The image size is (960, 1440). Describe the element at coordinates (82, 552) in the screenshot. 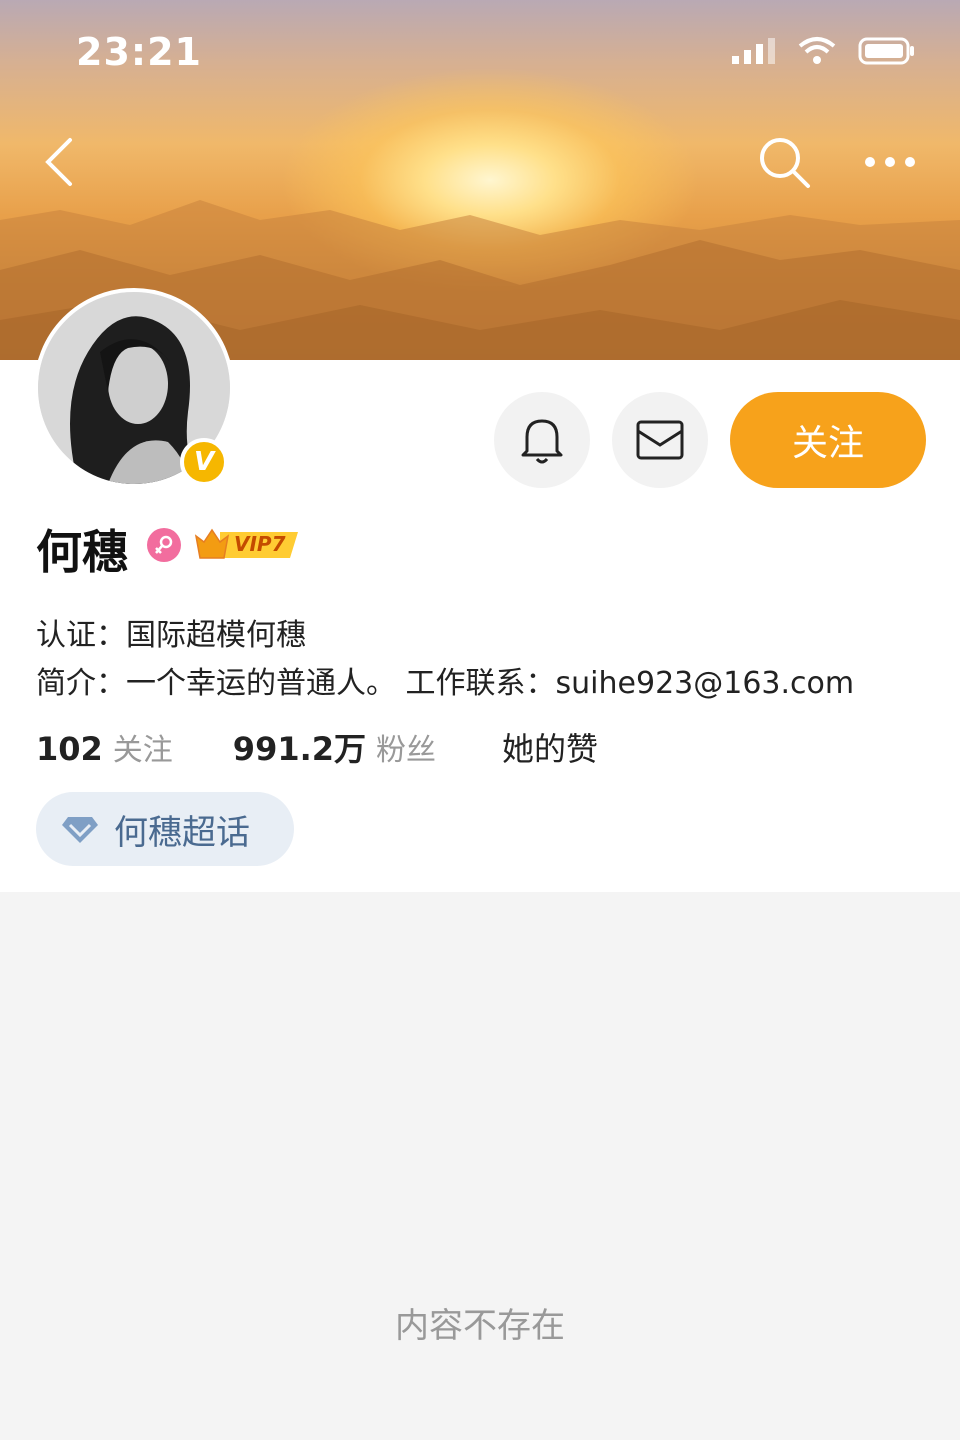

I see `profile-name: 何穗` at that location.